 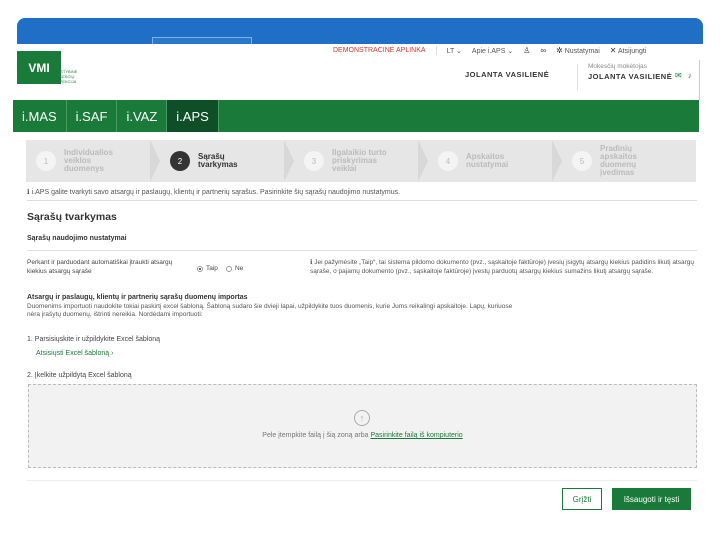 I want to click on close-icon: ✕, so click(x=613, y=50).